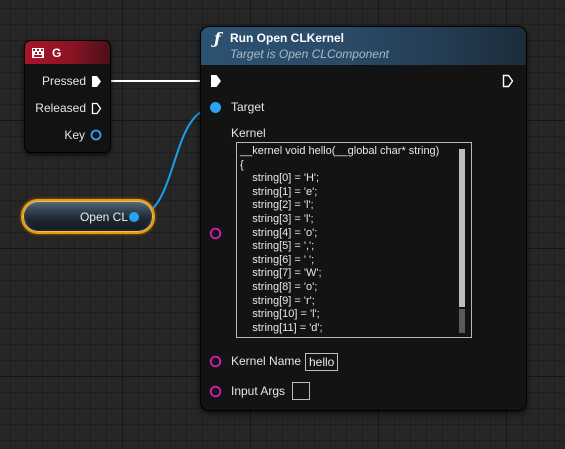  What do you see at coordinates (216, 81) in the screenshot?
I see `exec-input-pin-icon` at bounding box center [216, 81].